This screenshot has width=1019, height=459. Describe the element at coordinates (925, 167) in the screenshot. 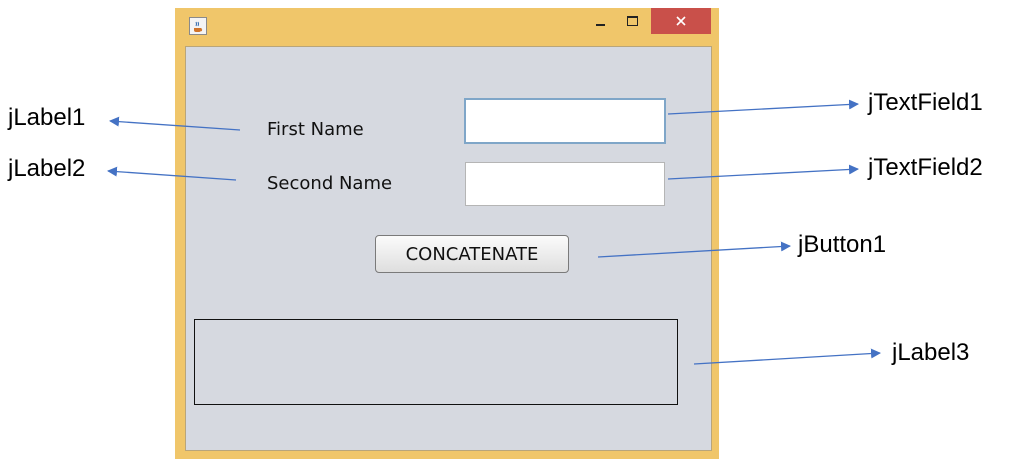

I see `annotation-jtextfield2: jTextField2` at that location.